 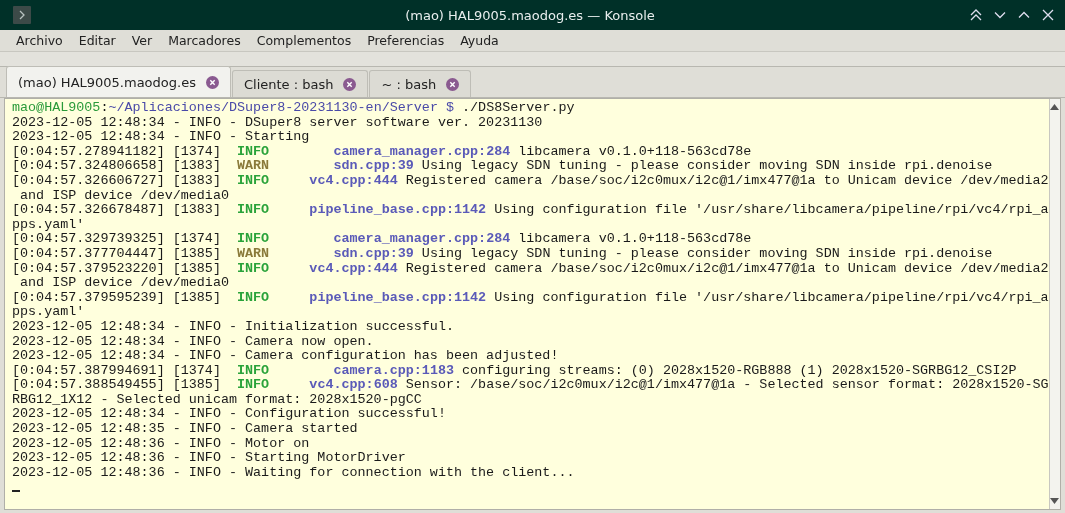 I want to click on log-text: RBG12_1X12 - Selected unicam format: 2028x1520-pgCC, so click(x=217, y=399).